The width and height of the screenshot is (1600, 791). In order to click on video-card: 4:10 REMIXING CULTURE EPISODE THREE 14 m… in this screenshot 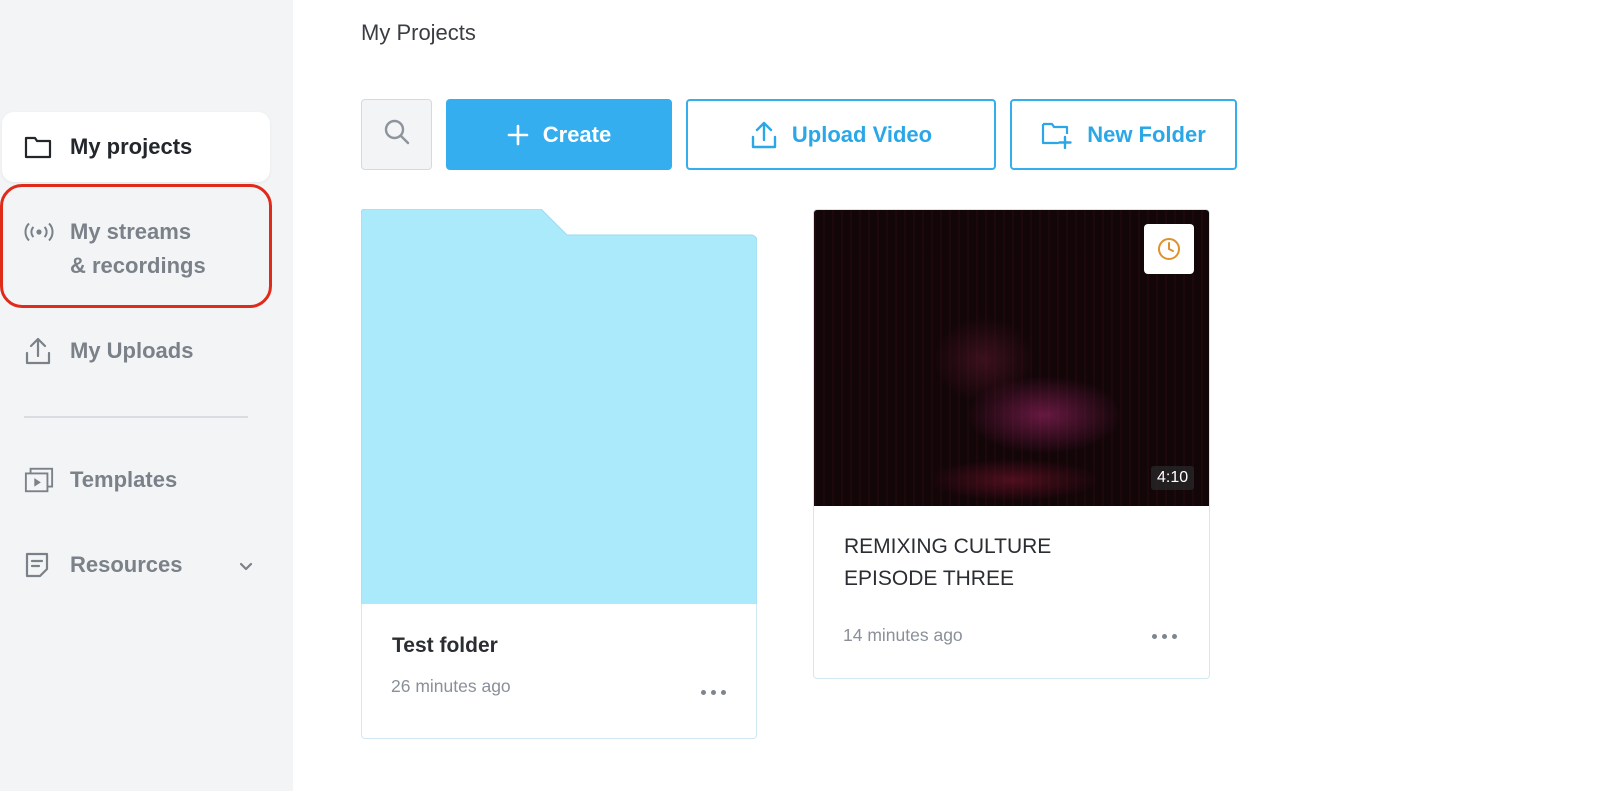, I will do `click(1011, 444)`.